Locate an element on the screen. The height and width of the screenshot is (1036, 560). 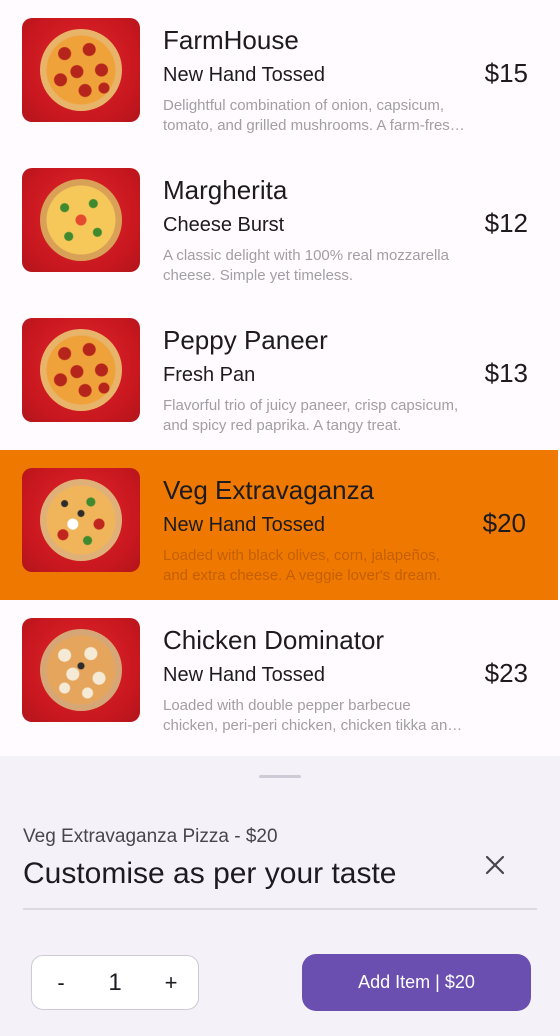
veg-pizza-icon is located at coordinates (81, 520).